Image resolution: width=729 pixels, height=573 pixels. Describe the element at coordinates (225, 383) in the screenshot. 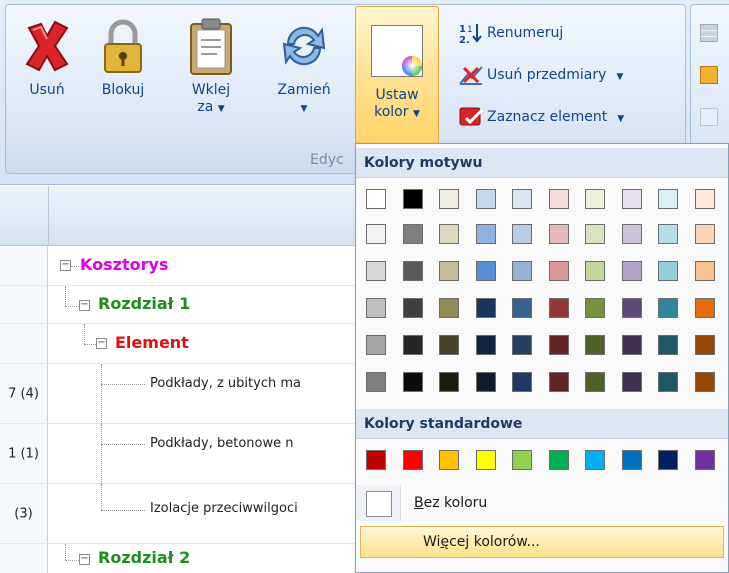

I see `item-description: Podkłady, z ubitych ma` at that location.